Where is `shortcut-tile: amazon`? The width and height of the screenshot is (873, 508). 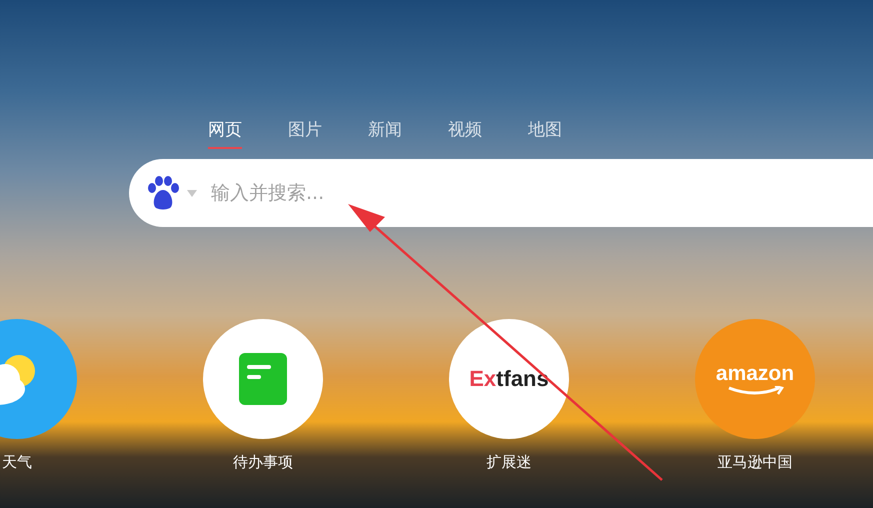 shortcut-tile: amazon is located at coordinates (755, 379).